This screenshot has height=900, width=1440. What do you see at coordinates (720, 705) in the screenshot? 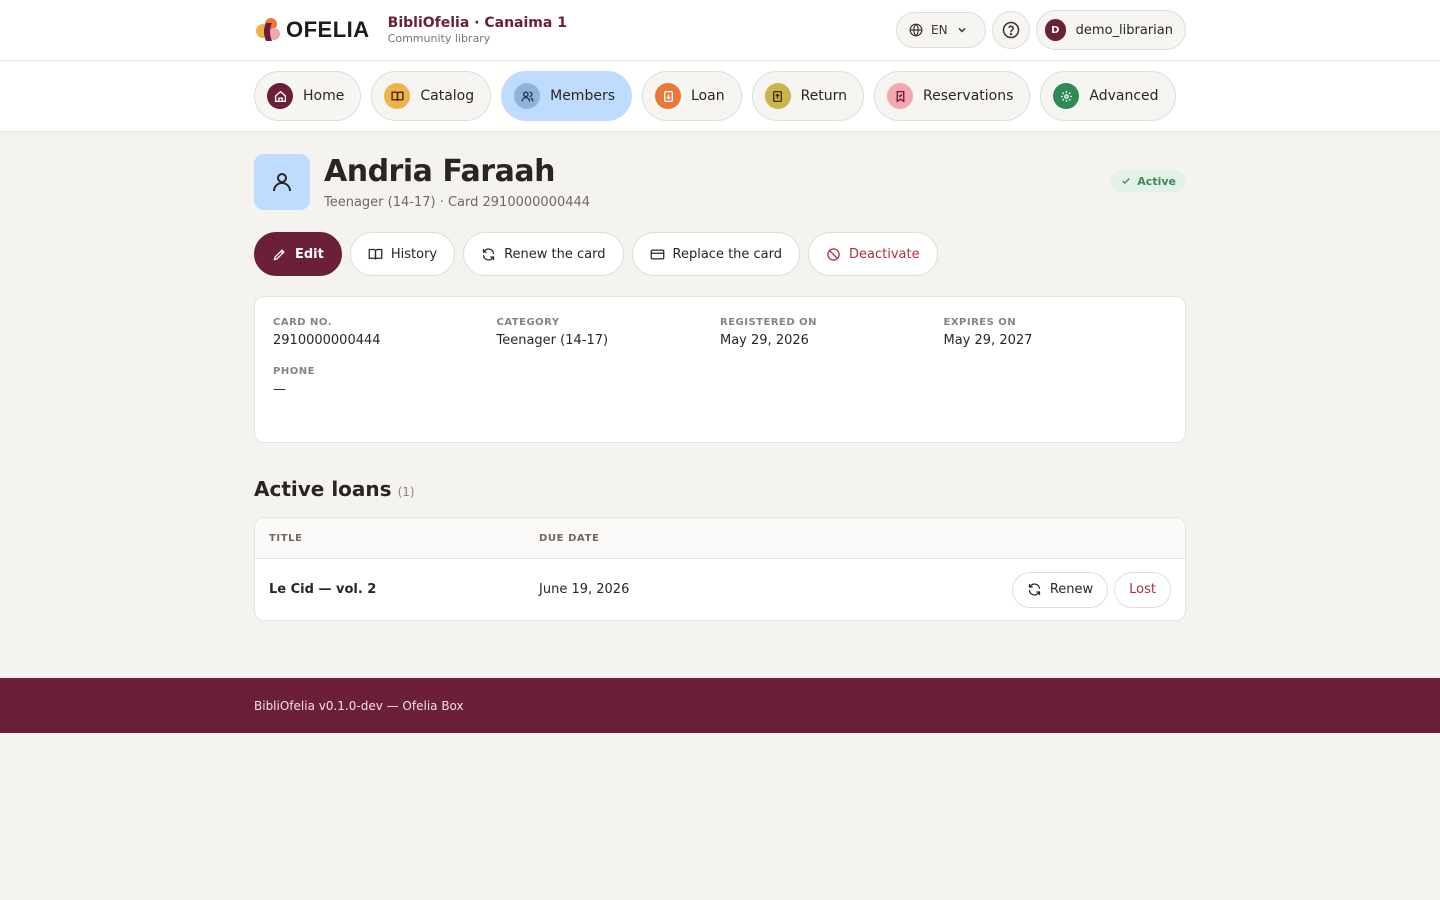
I see `footer: BibliOfelia v0.1.0-dev — Ofelia Box` at bounding box center [720, 705].